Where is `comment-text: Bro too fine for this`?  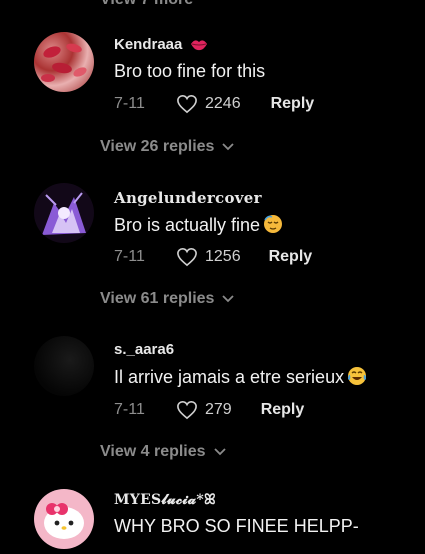
comment-text: Bro too fine for this is located at coordinates (190, 71).